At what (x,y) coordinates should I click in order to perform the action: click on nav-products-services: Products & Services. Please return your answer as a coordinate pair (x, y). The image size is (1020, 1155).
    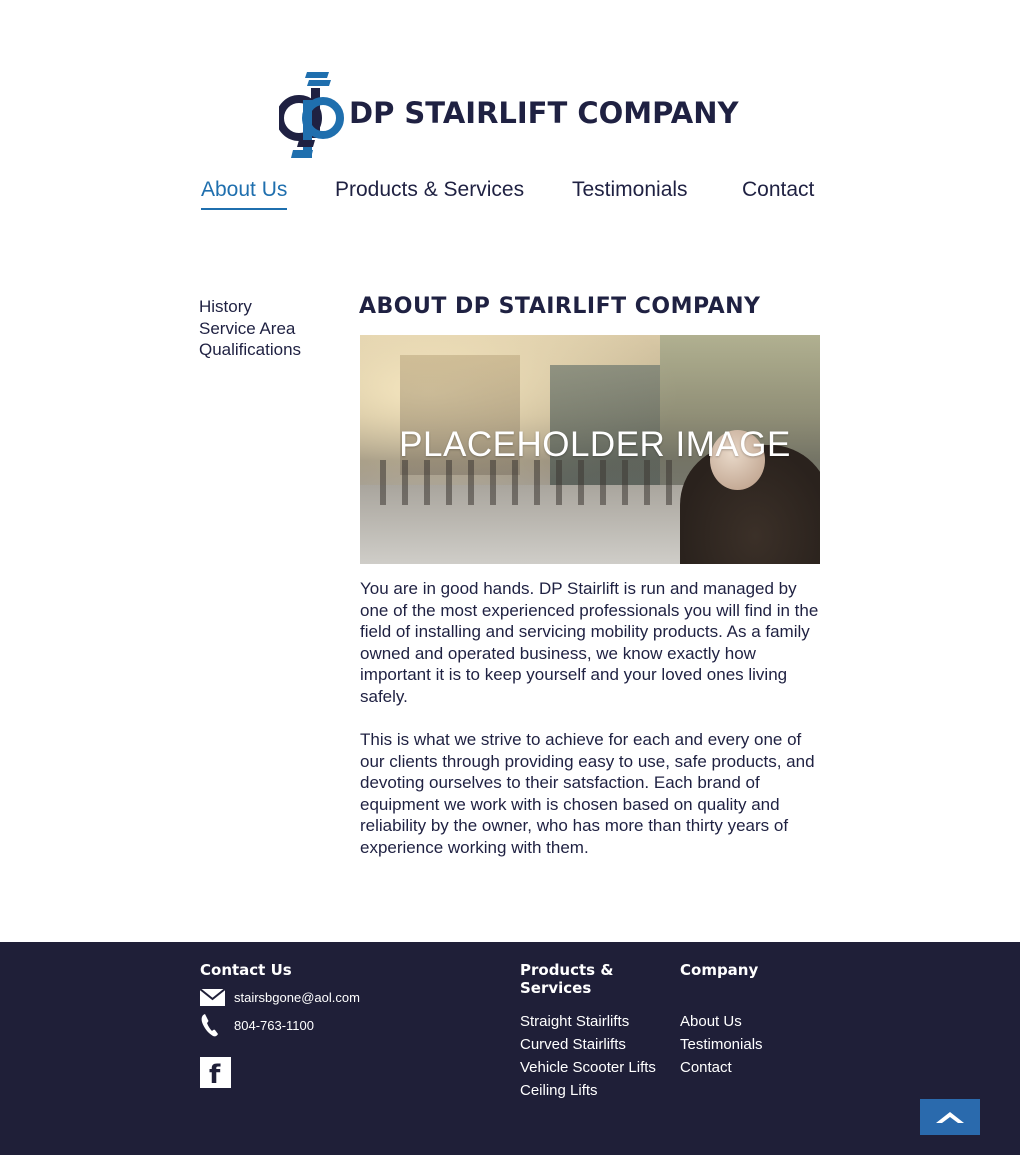
    Looking at the image, I should click on (429, 193).